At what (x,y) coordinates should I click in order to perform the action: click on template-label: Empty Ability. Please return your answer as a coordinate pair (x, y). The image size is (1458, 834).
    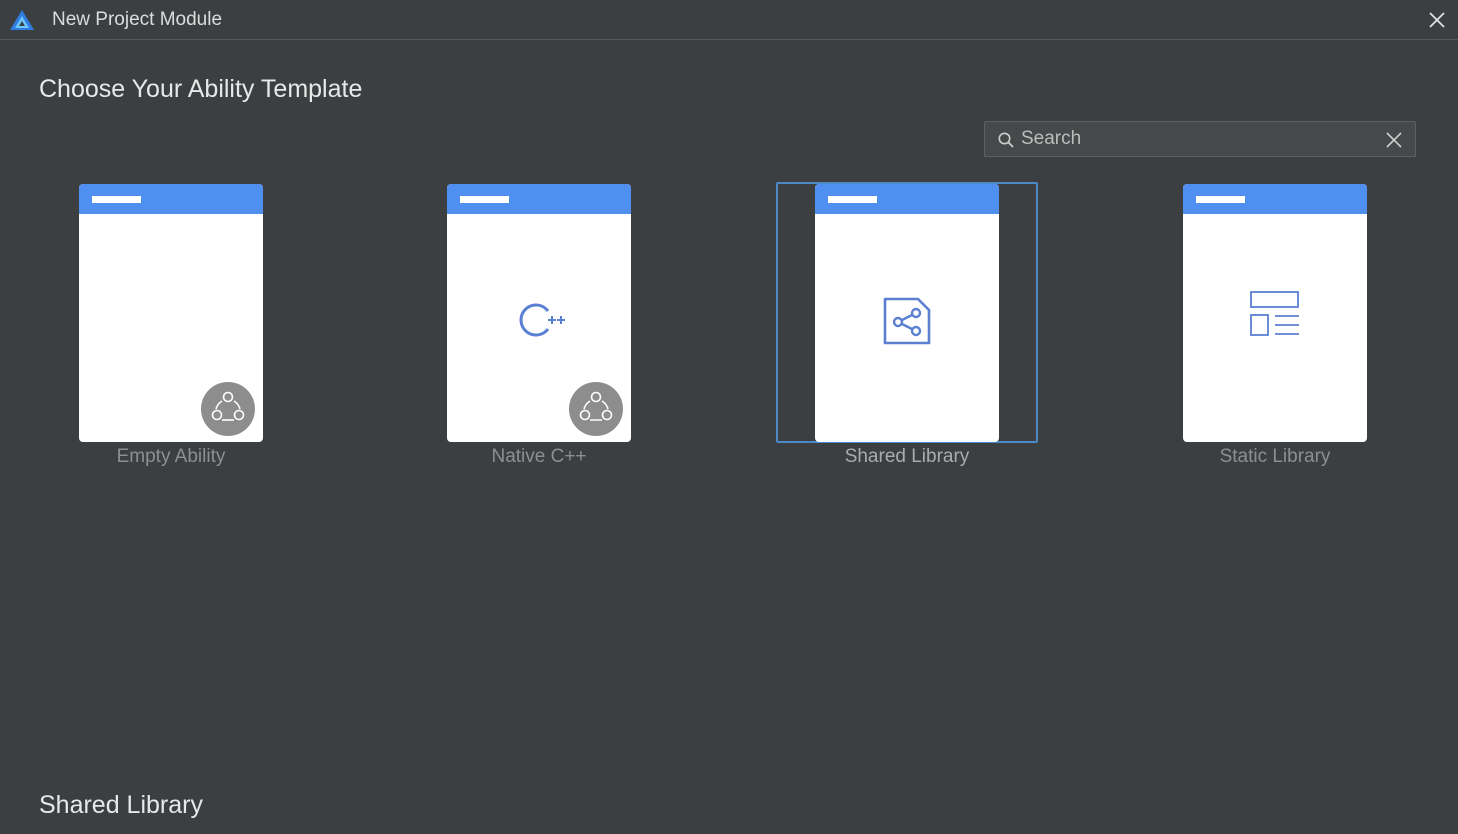
    Looking at the image, I should click on (171, 456).